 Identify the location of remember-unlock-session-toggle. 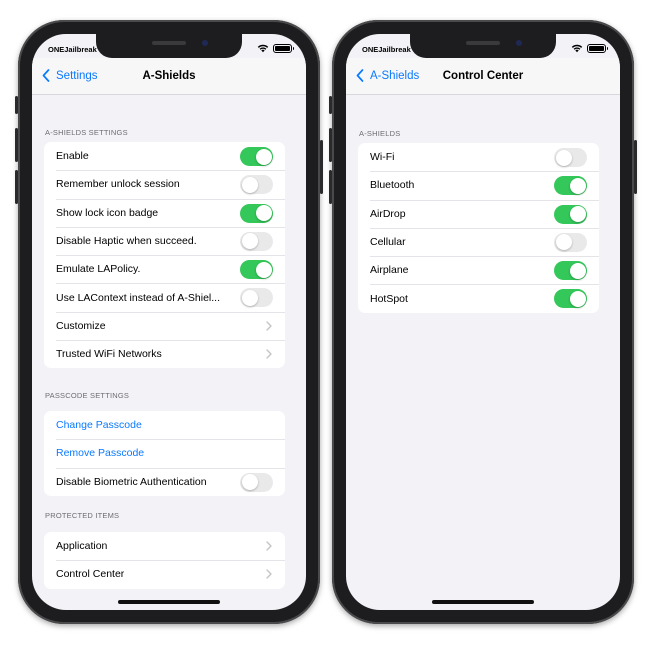
(256, 185).